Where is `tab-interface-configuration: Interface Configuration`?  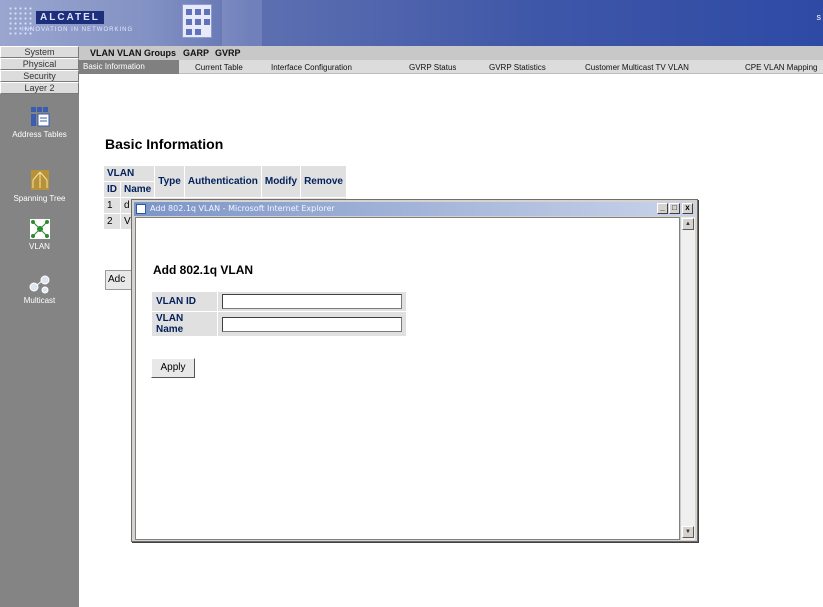
tab-interface-configuration: Interface Configuration is located at coordinates (311, 67).